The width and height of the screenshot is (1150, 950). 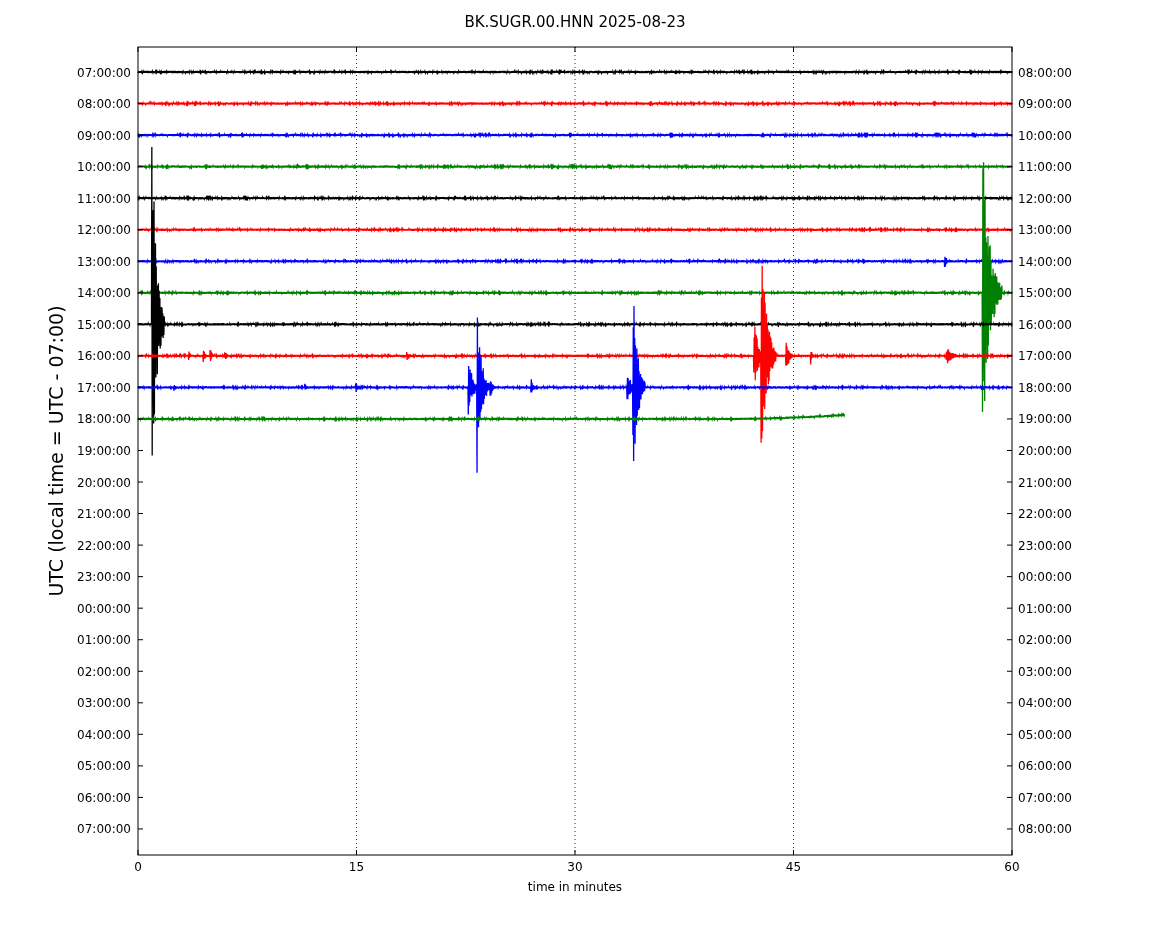 What do you see at coordinates (575, 22) in the screenshot?
I see `figure-title: BK.SUGR.00.HNN 2025-08-23` at bounding box center [575, 22].